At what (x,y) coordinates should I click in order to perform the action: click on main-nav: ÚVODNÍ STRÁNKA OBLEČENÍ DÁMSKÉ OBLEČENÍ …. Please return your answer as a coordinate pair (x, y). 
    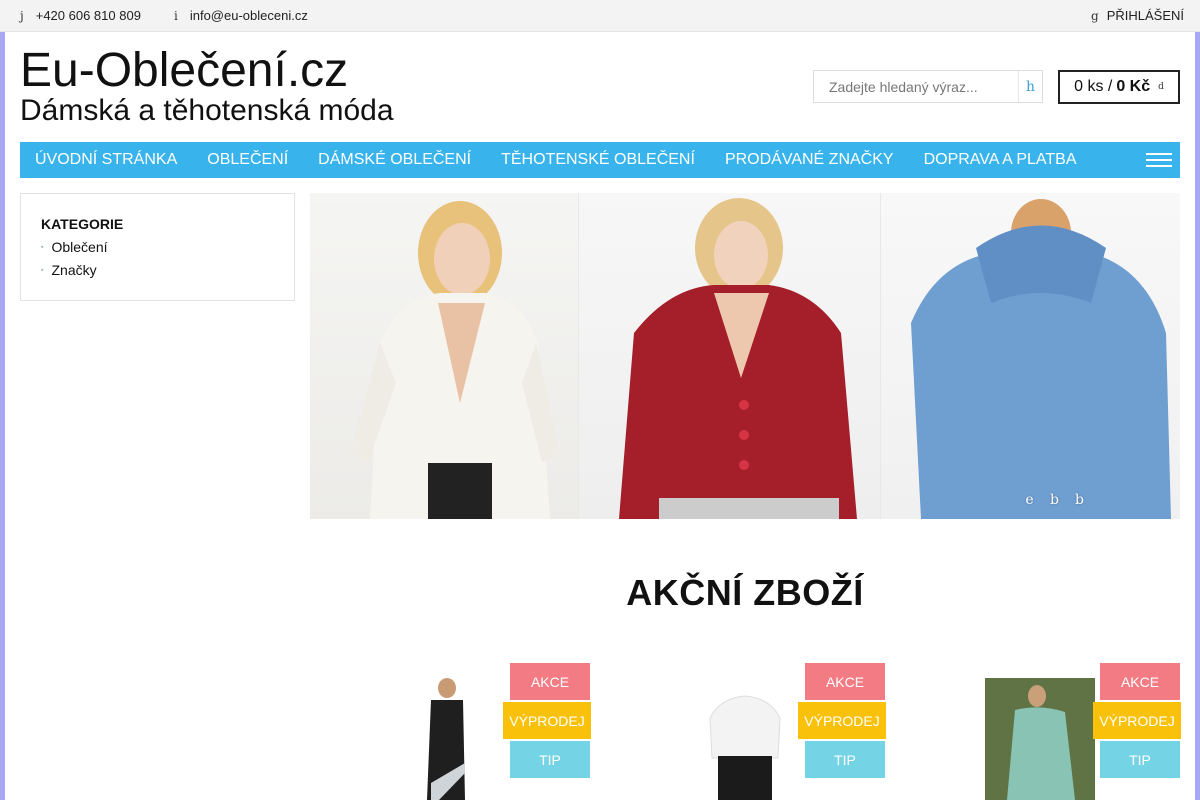
    Looking at the image, I should click on (600, 160).